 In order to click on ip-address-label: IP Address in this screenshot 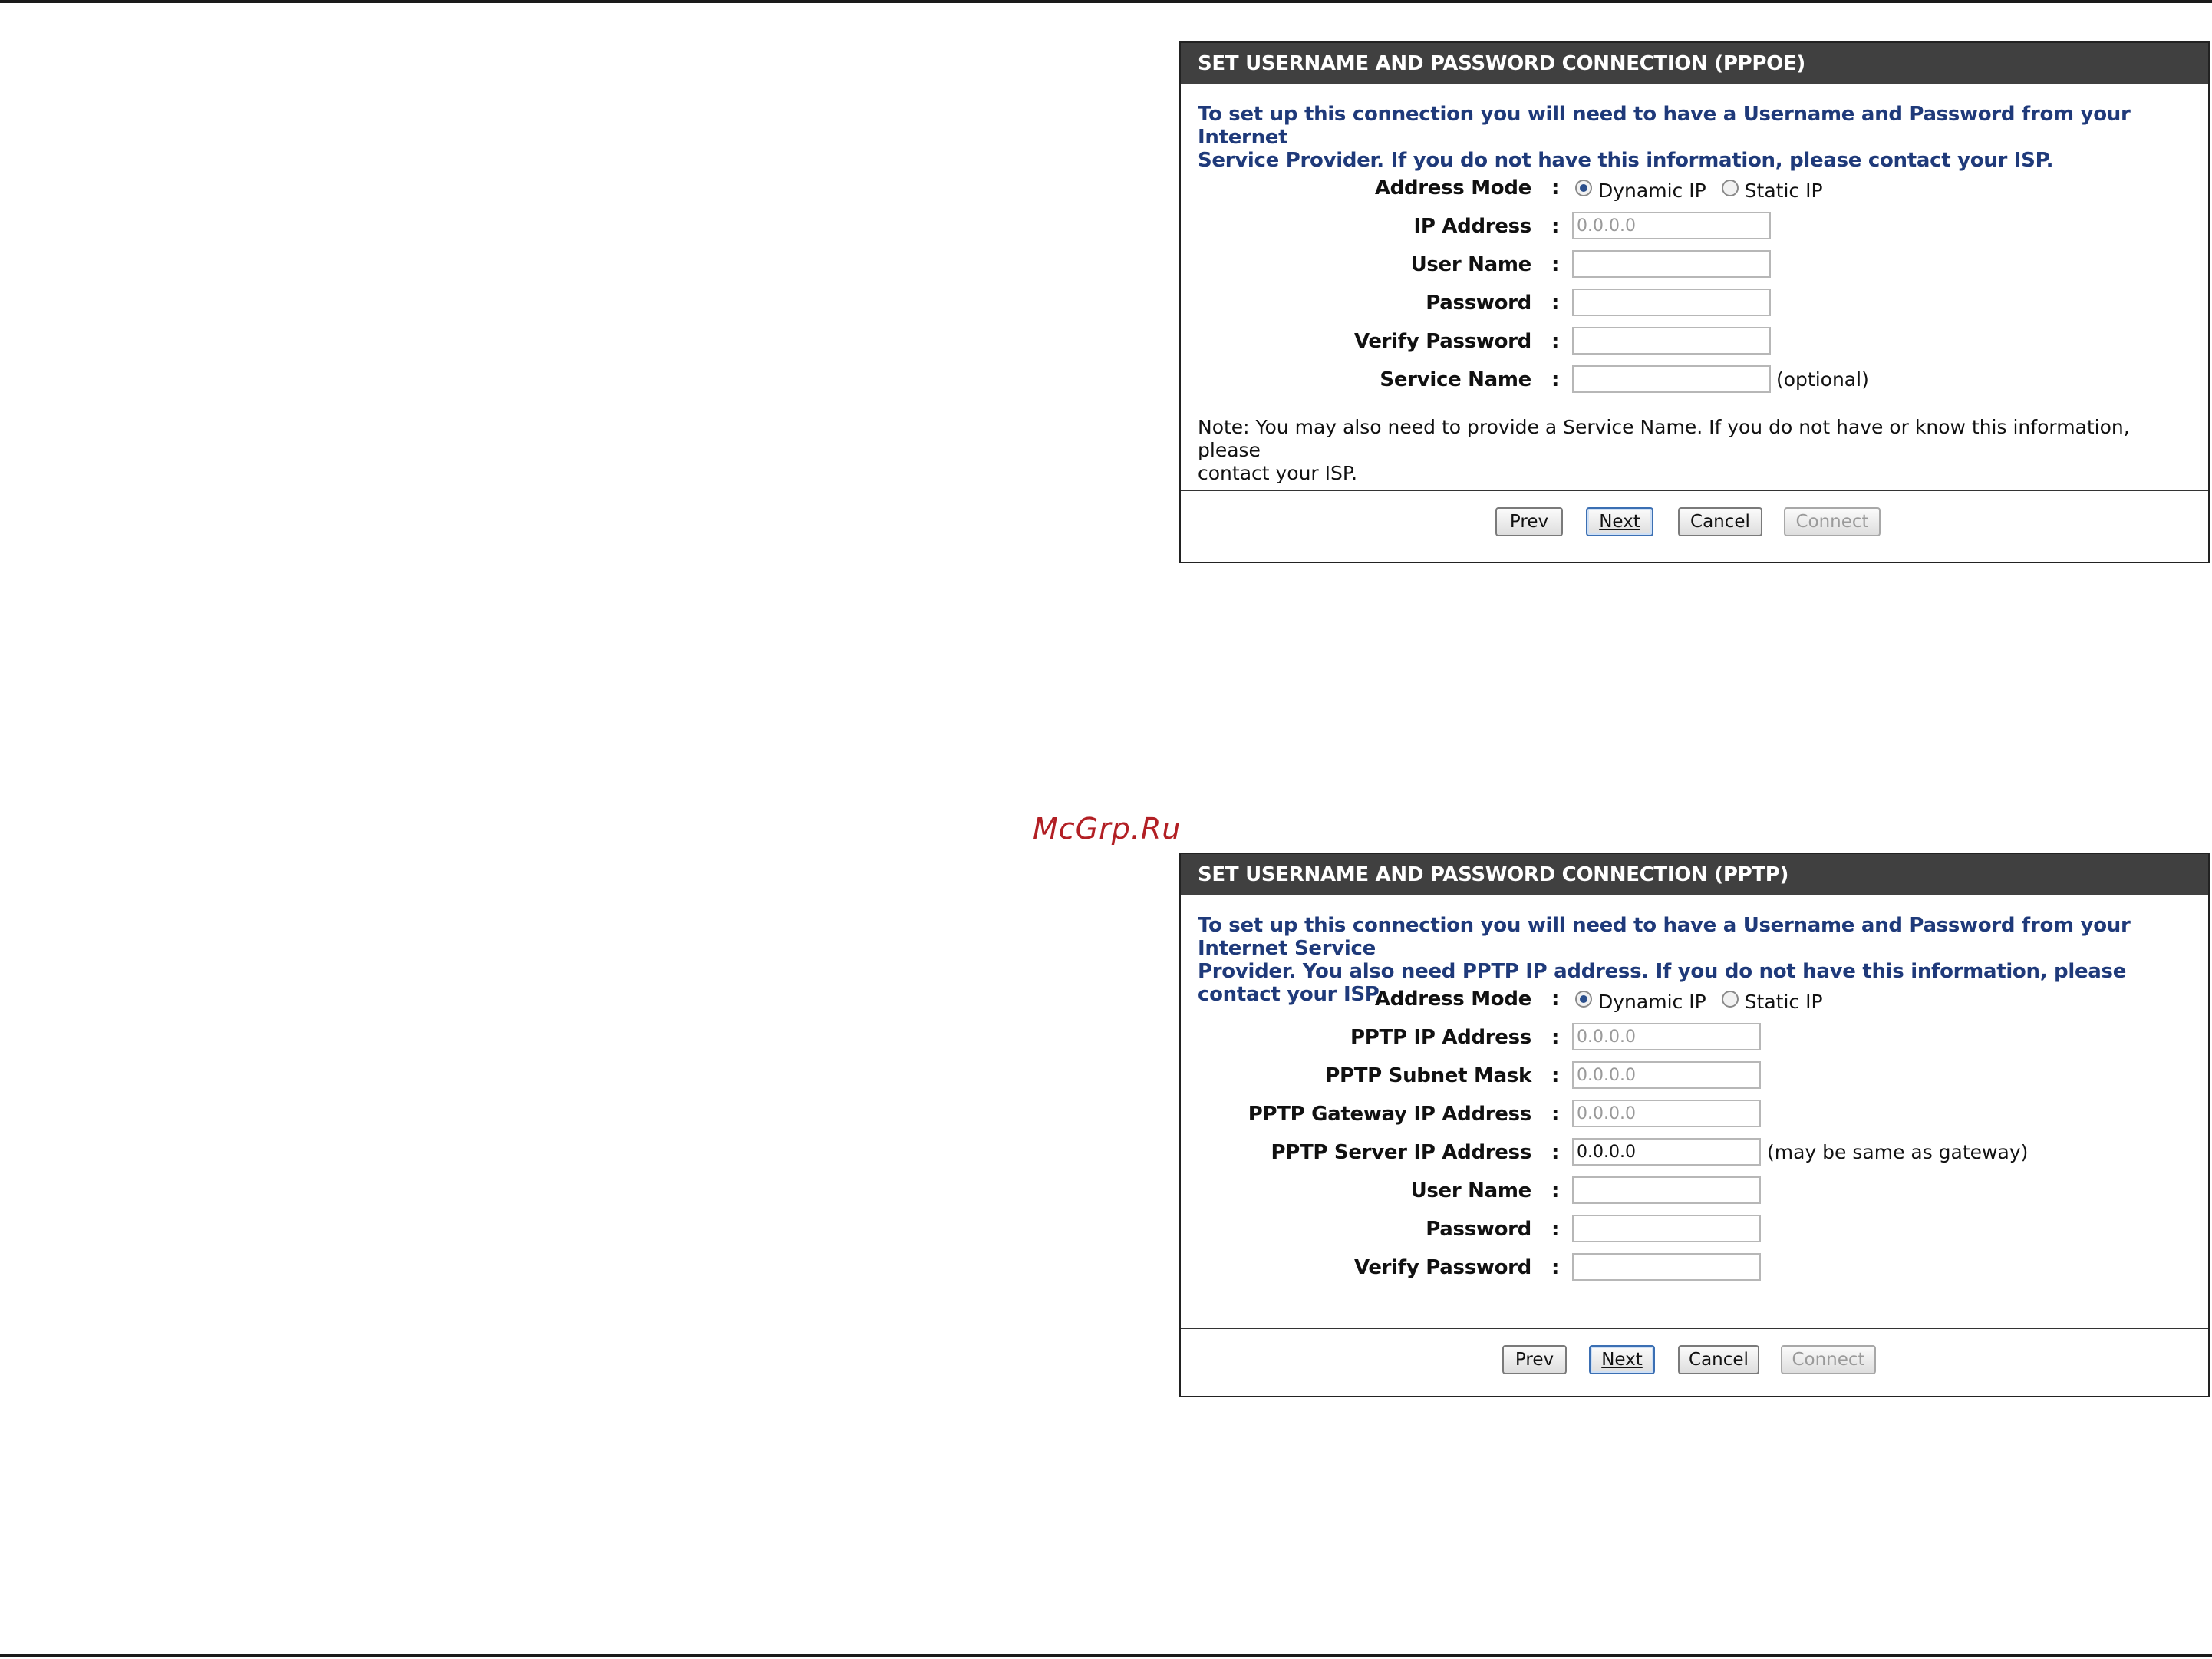, I will do `click(1472, 226)`.